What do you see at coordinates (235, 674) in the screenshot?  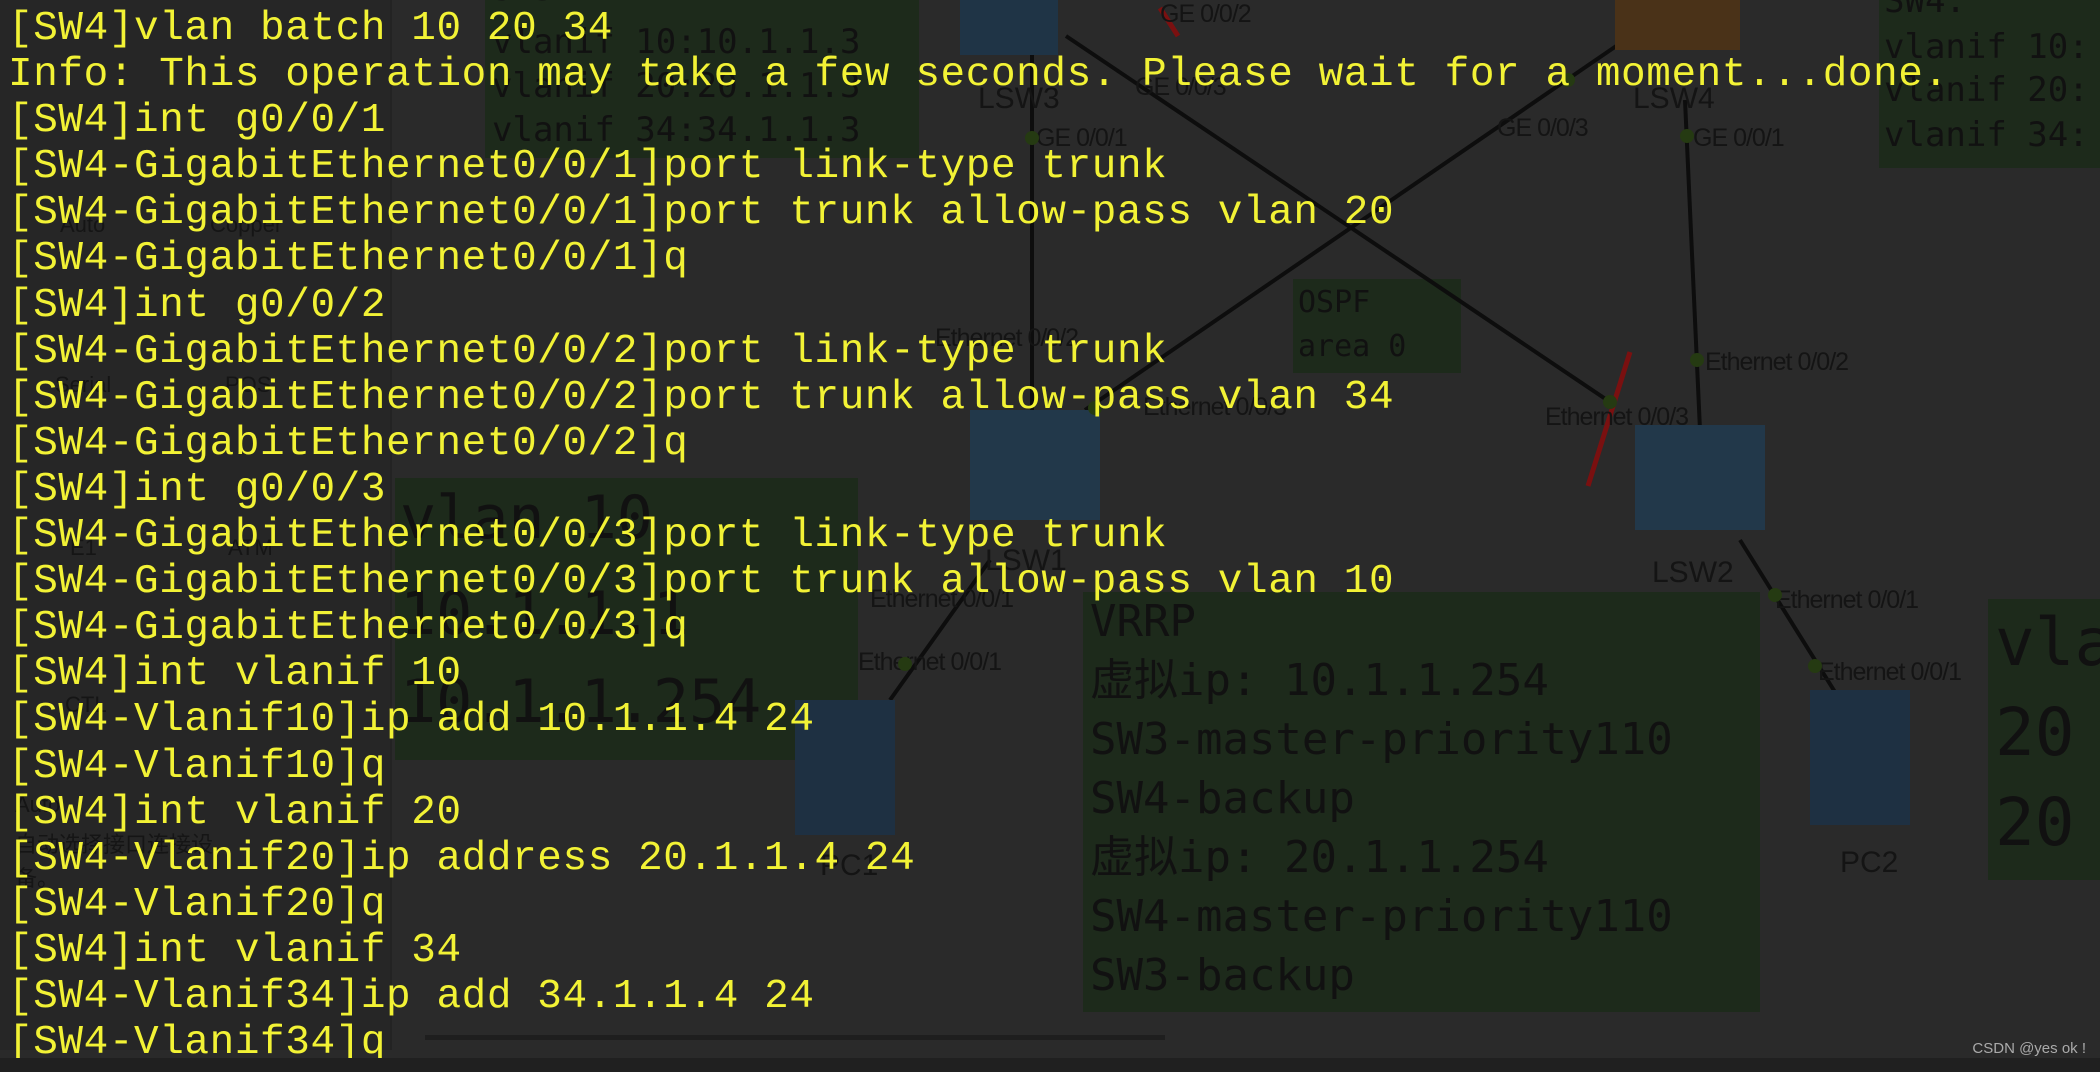 I see `terminal-line: [SW4]int vlanif 10` at bounding box center [235, 674].